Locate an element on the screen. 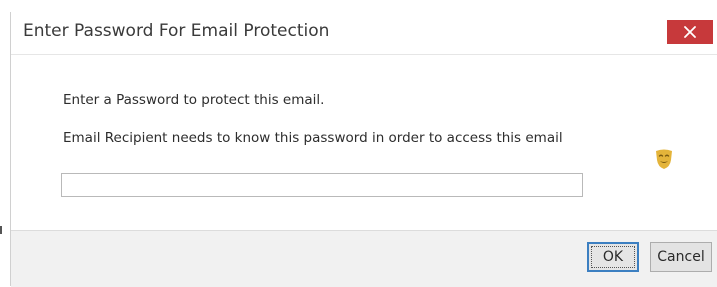 This screenshot has height=287, width=717. theater-mask-icon is located at coordinates (664, 159).